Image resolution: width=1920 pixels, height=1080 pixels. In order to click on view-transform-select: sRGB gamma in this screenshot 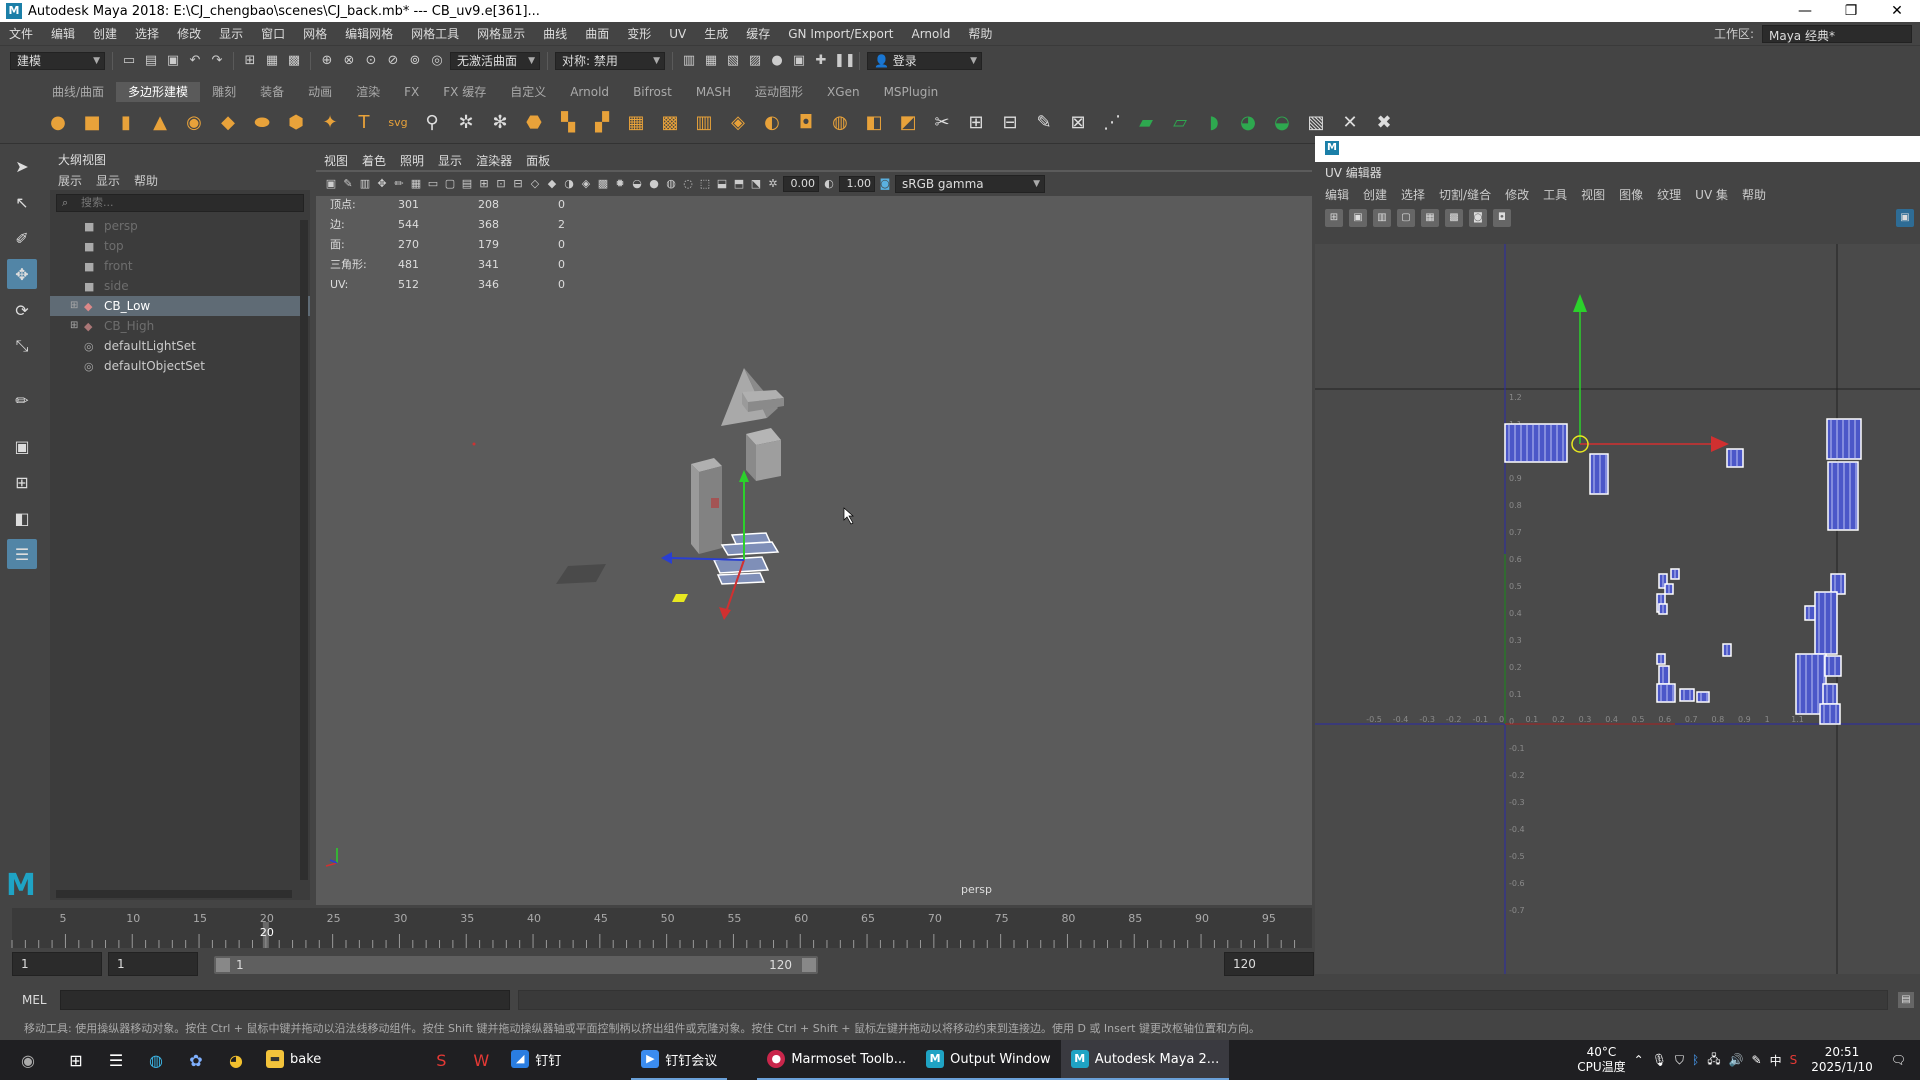, I will do `click(970, 184)`.